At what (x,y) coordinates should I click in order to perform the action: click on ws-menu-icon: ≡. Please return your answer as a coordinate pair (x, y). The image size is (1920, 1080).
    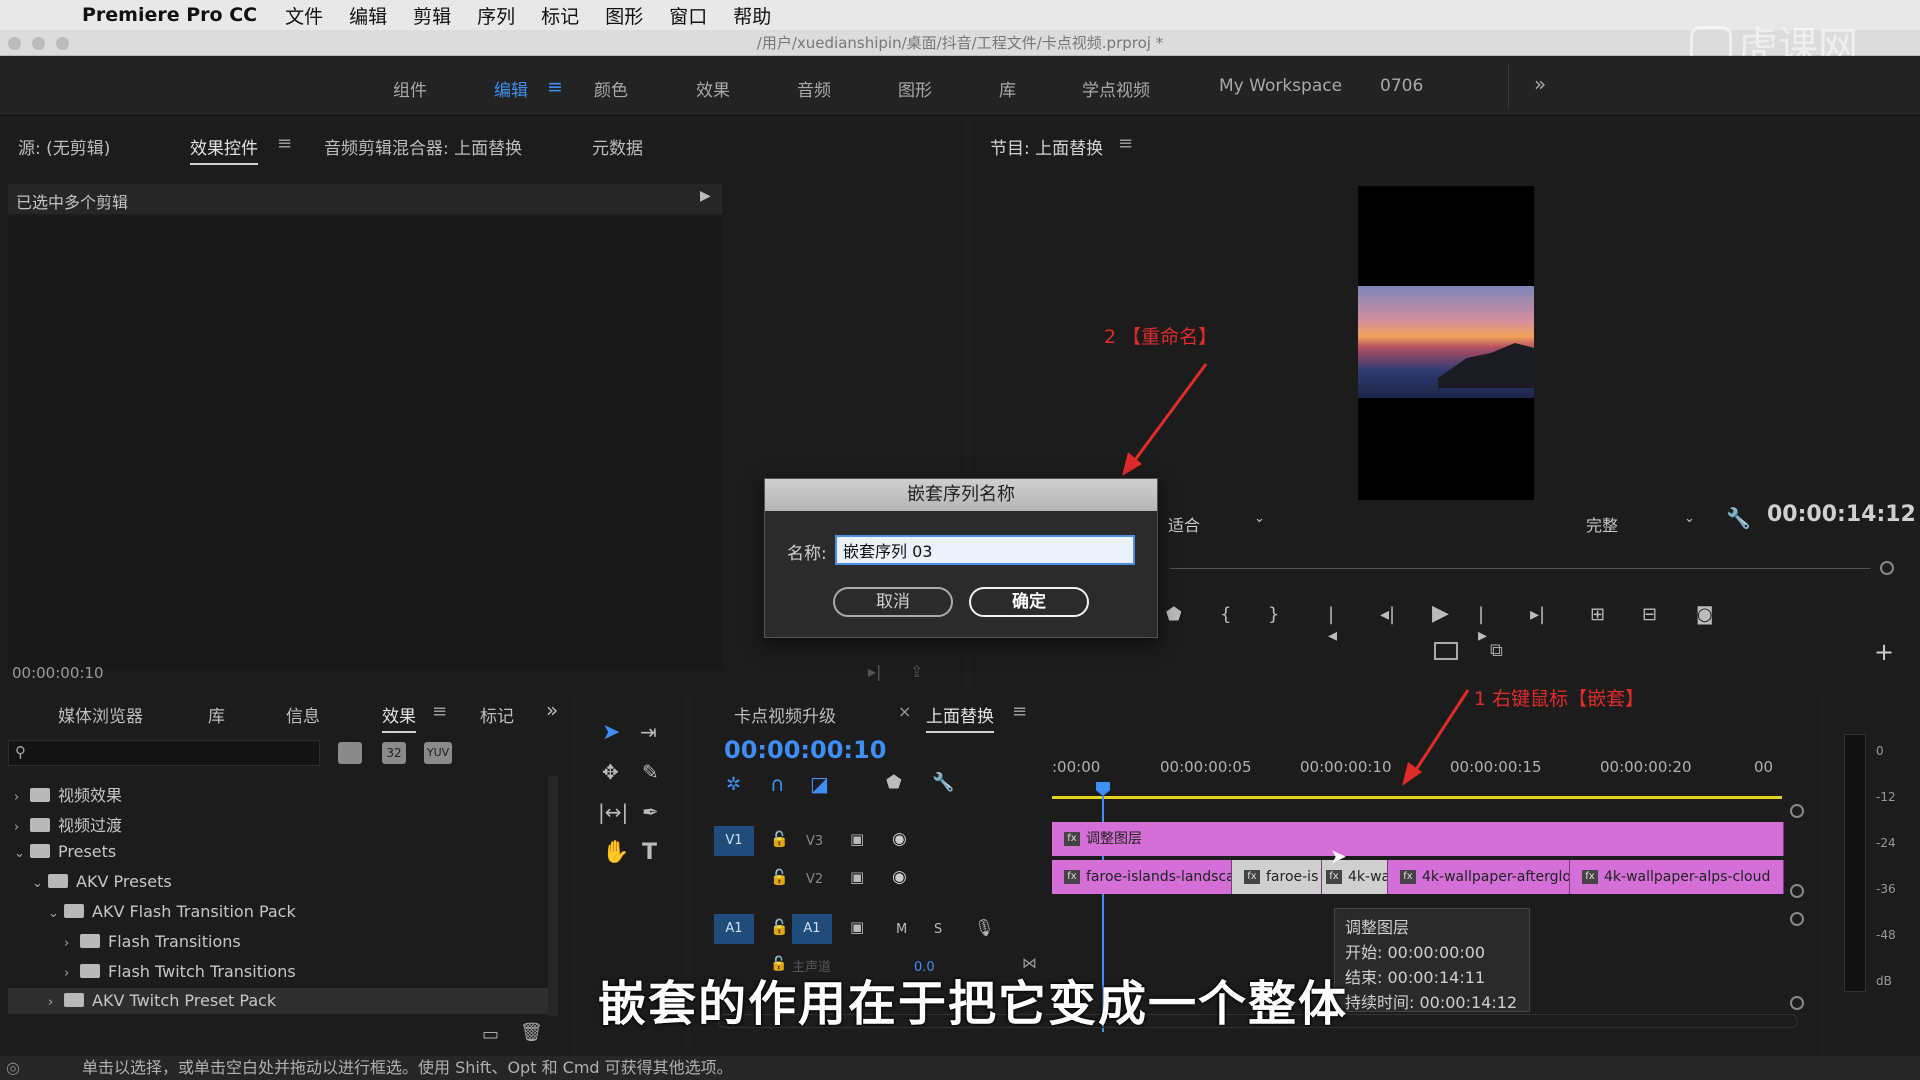
    Looking at the image, I should click on (555, 87).